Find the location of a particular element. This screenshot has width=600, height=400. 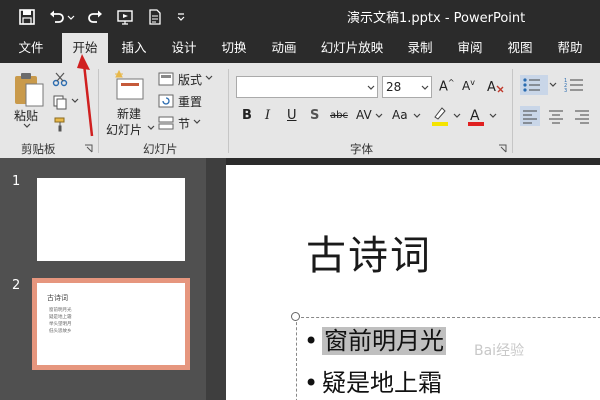

title-bar: 演示文稿1.pptx - PowerPoint is located at coordinates (300, 16).